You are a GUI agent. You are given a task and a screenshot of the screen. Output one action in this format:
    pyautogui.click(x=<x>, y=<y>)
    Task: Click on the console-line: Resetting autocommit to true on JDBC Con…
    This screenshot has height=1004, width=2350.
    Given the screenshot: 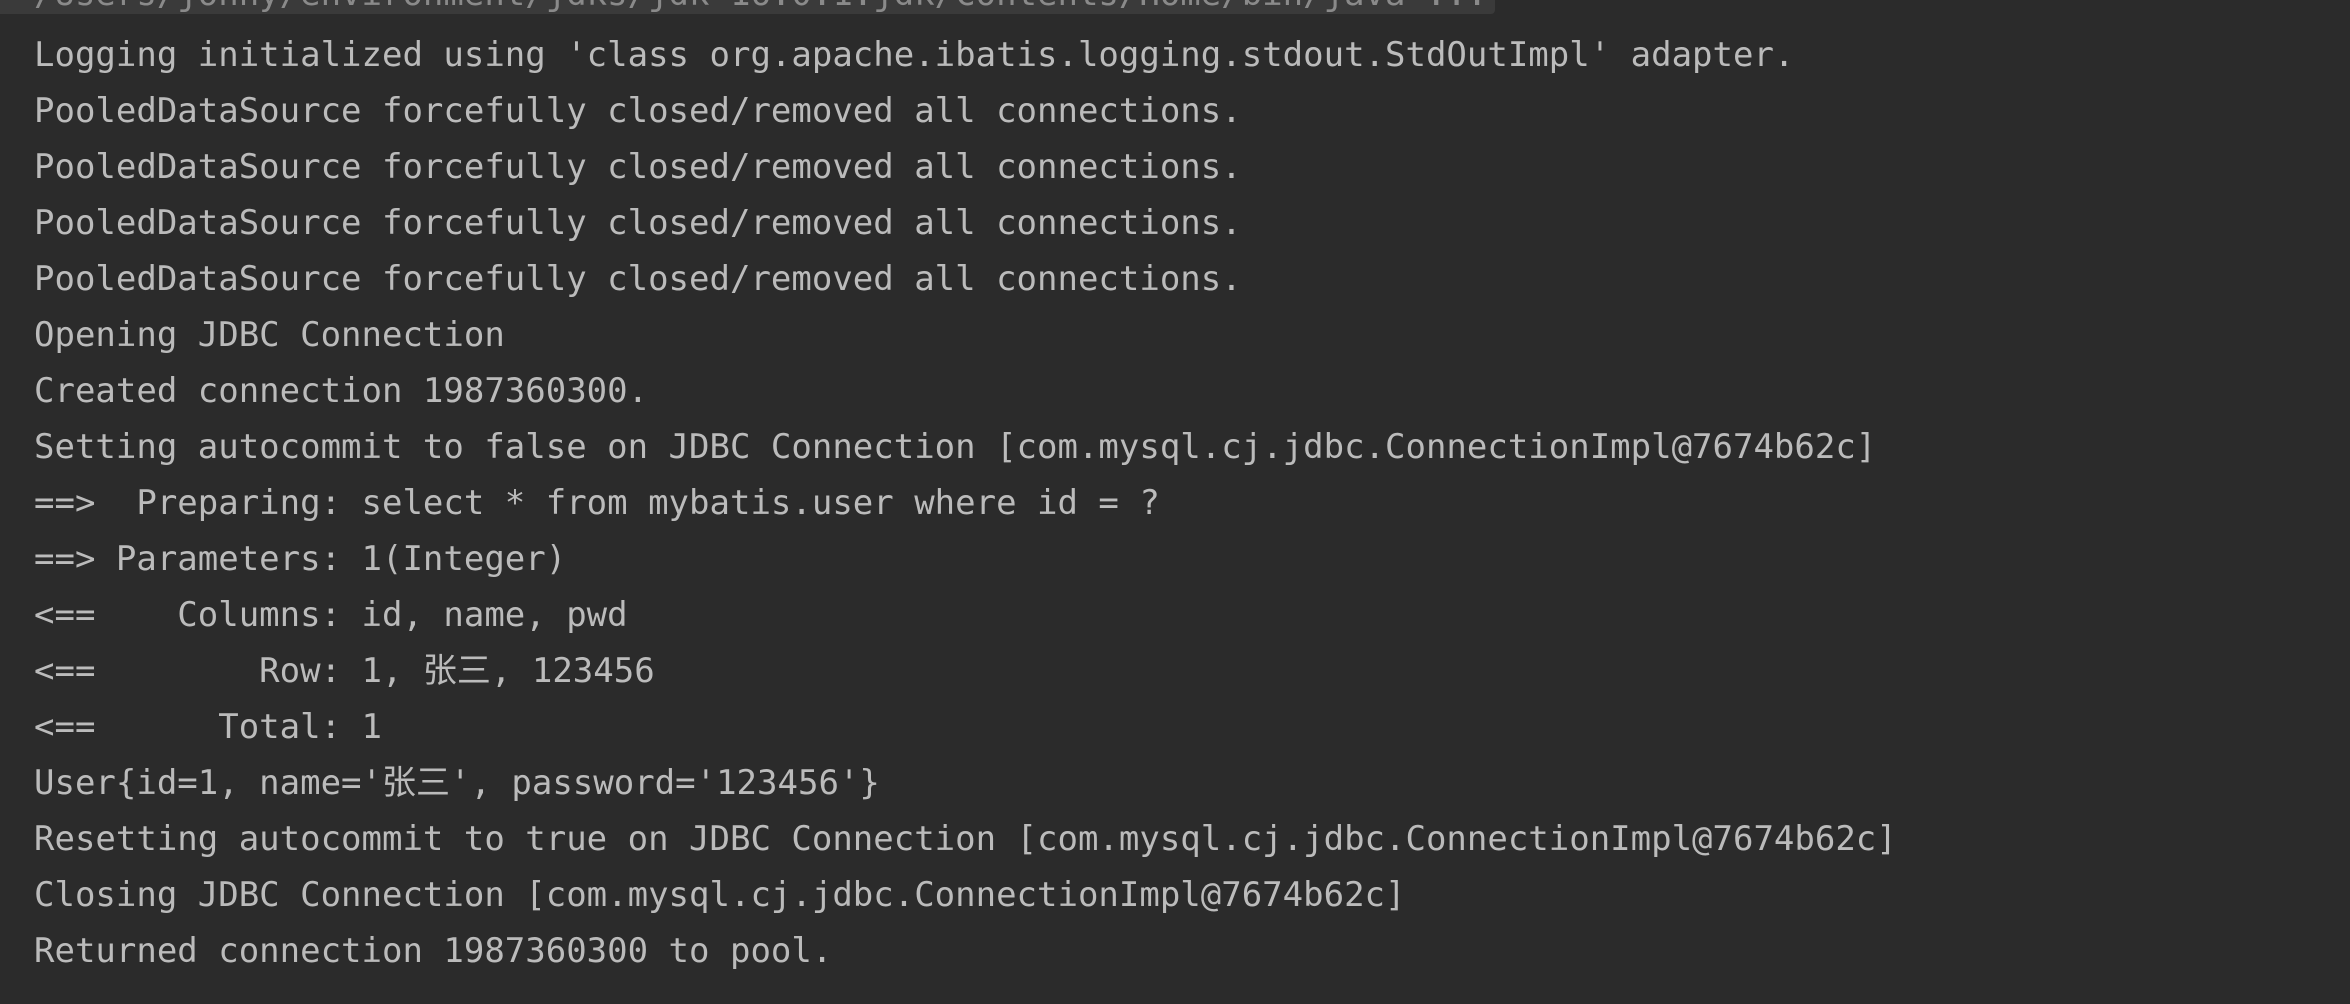 What is the action you would take?
    pyautogui.click(x=965, y=839)
    